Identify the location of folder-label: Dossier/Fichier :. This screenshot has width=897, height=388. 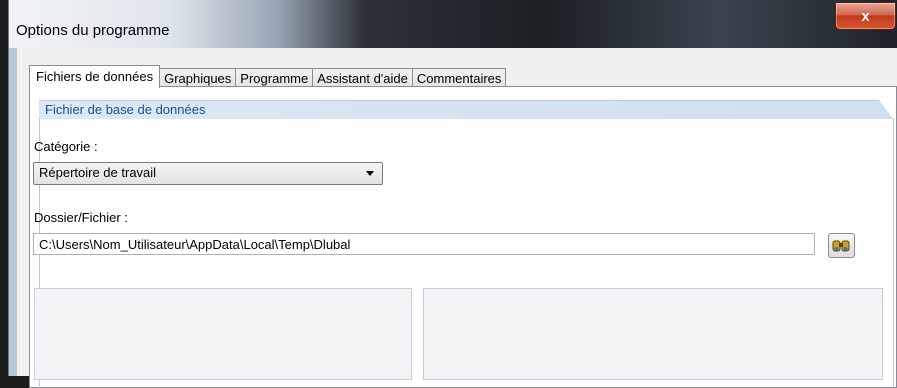
(81, 217).